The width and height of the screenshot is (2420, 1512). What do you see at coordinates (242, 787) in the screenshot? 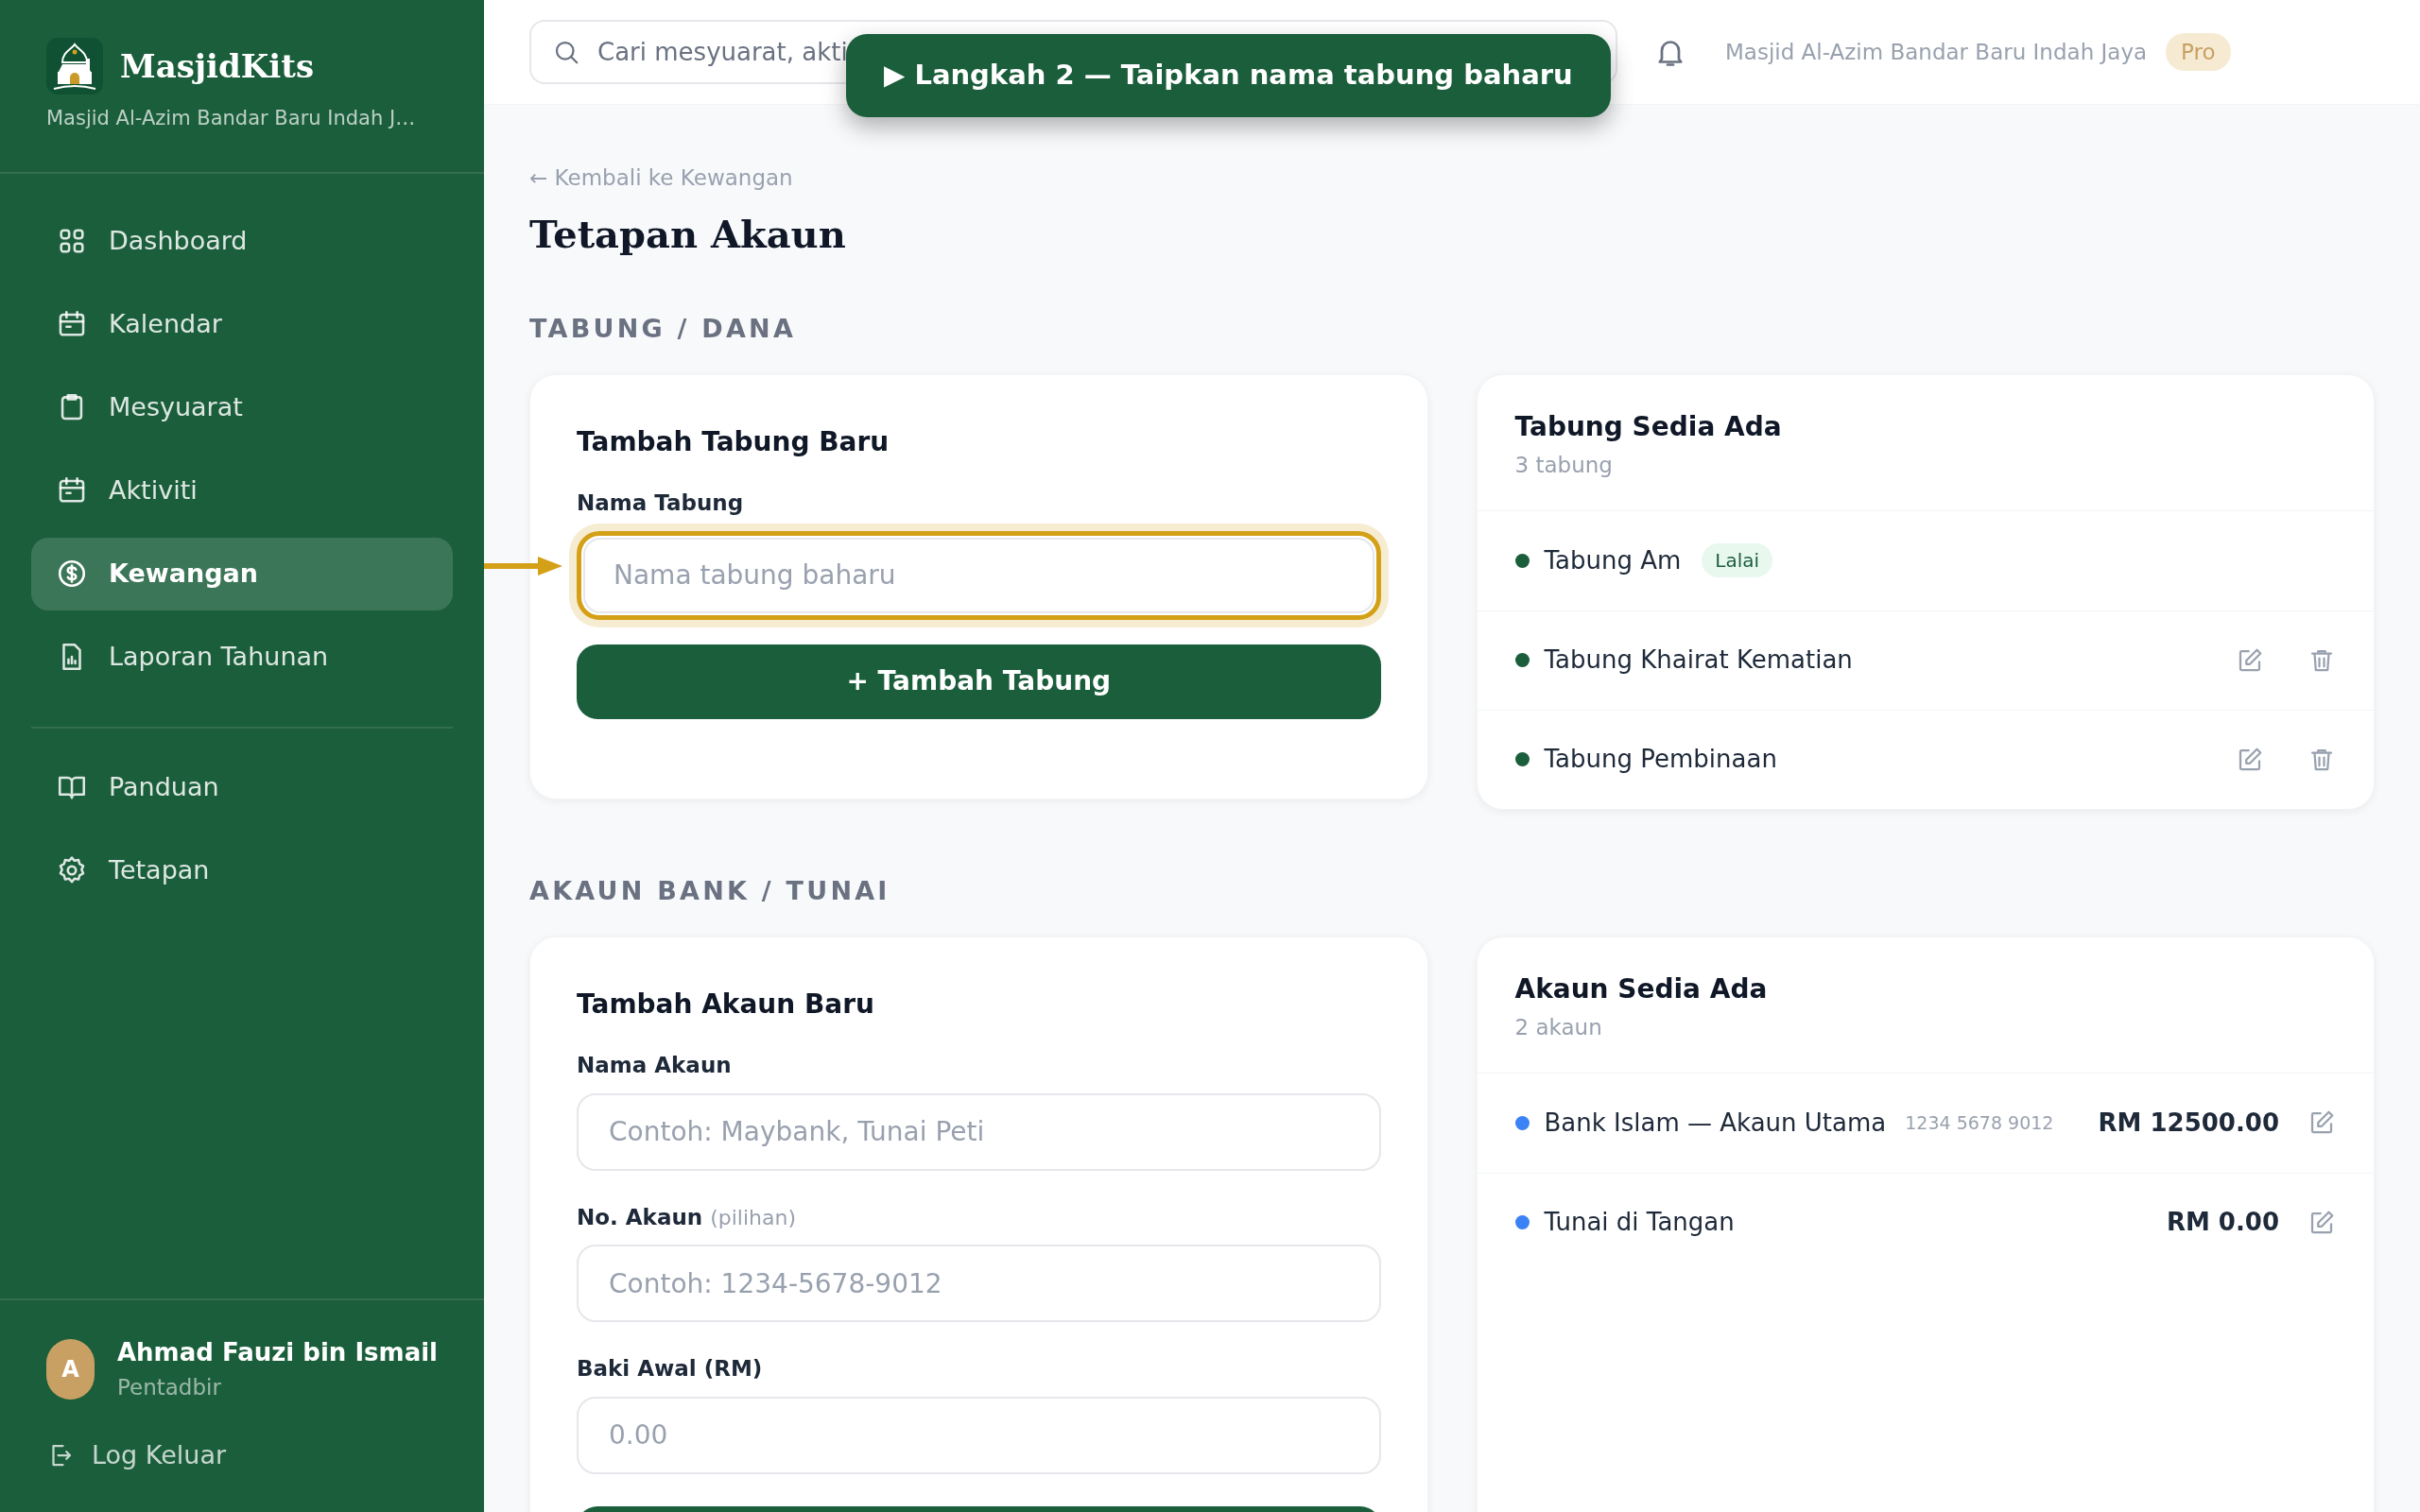
I see `nav-item: Panduan` at bounding box center [242, 787].